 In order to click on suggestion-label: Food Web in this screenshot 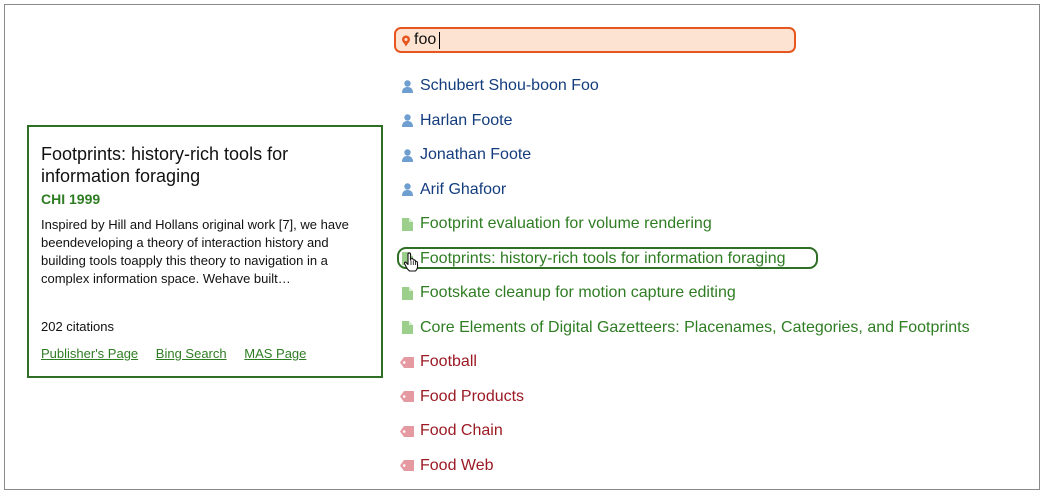, I will do `click(457, 465)`.